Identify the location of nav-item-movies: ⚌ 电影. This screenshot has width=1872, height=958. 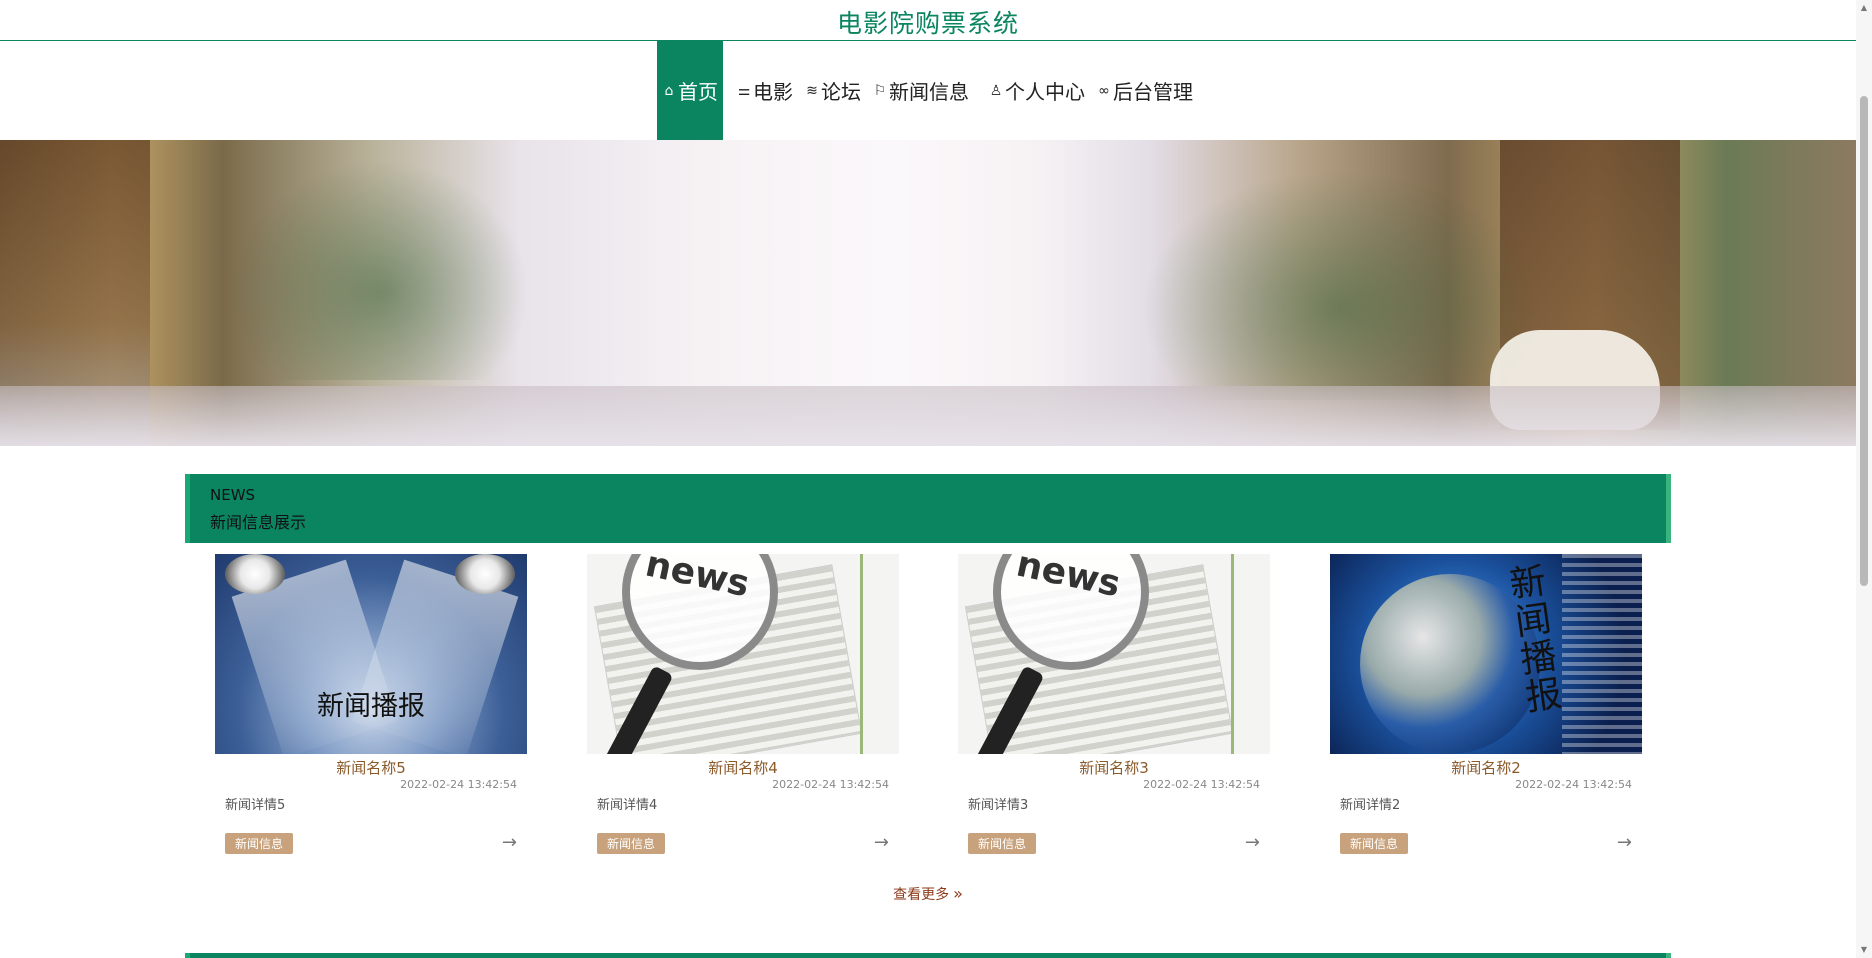
(765, 90).